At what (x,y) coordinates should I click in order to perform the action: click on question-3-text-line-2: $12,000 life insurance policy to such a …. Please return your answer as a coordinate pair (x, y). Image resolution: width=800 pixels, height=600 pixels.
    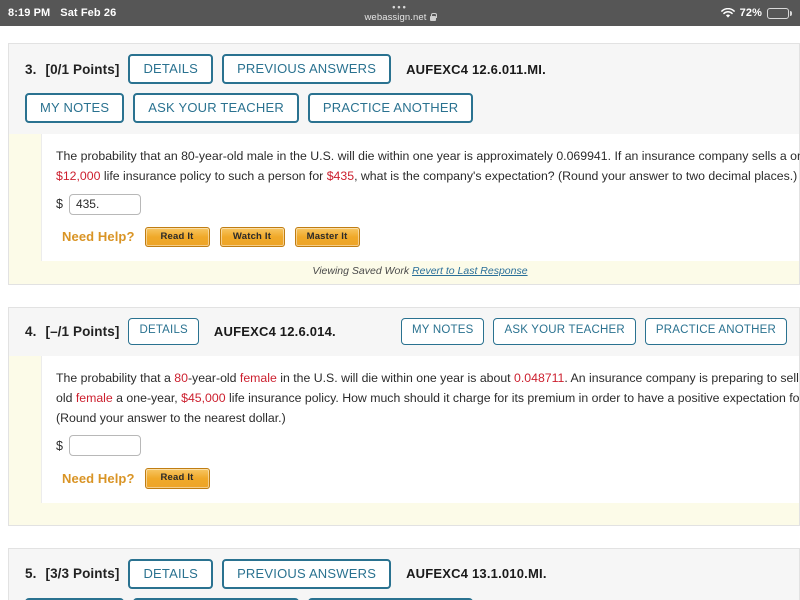
    Looking at the image, I should click on (426, 176).